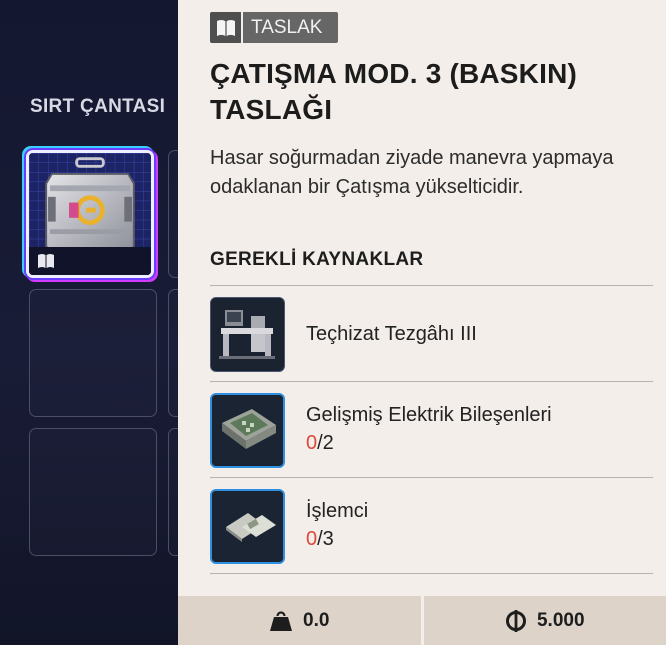 This screenshot has width=666, height=645. Describe the element at coordinates (281, 620) in the screenshot. I see `weight-icon` at that location.